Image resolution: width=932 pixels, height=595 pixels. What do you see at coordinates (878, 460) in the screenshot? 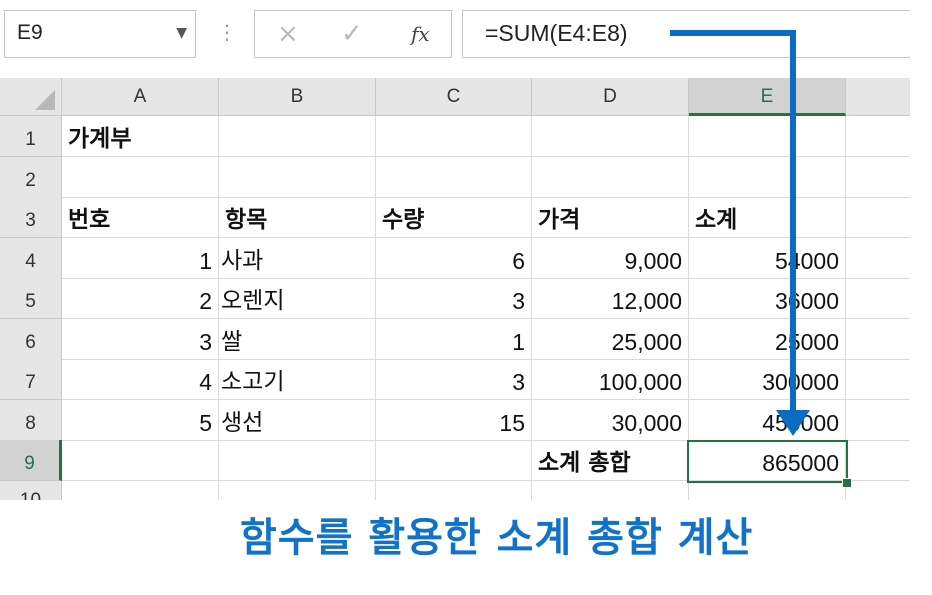
I see `cell-f9` at bounding box center [878, 460].